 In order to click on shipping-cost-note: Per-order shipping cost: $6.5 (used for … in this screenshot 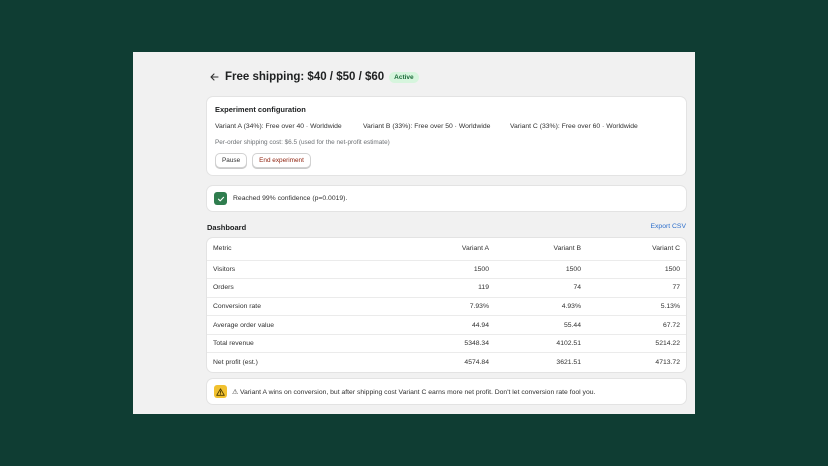, I will do `click(302, 142)`.